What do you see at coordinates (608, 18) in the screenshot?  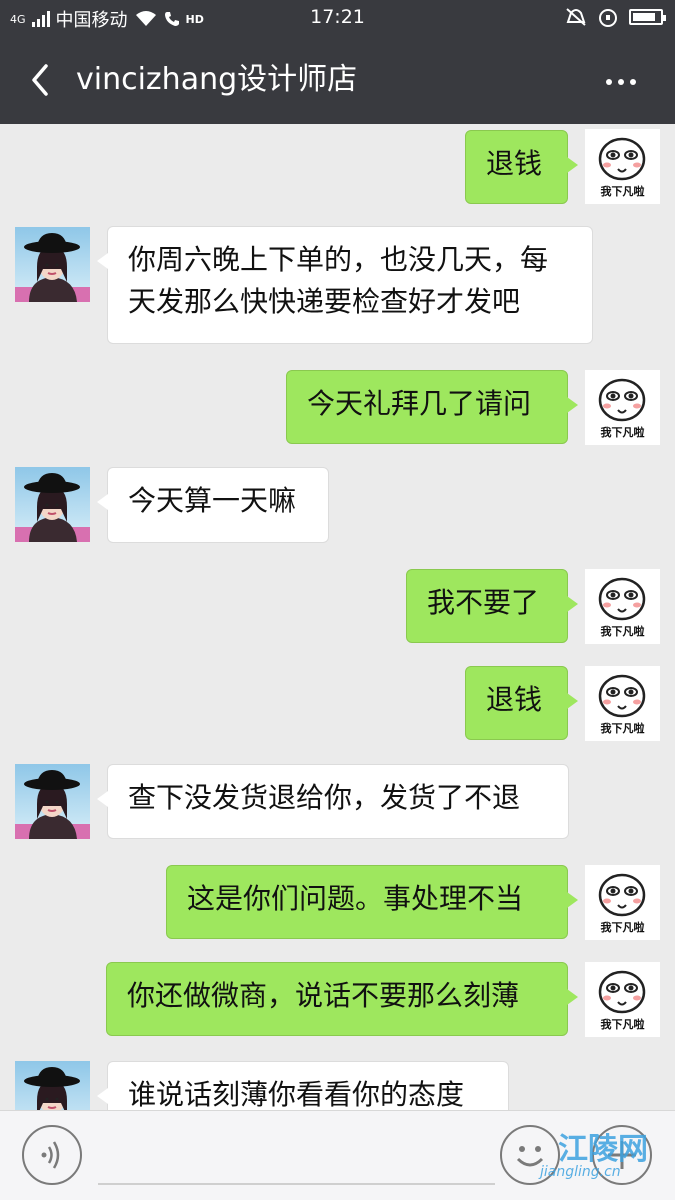 I see `alarm-icon` at bounding box center [608, 18].